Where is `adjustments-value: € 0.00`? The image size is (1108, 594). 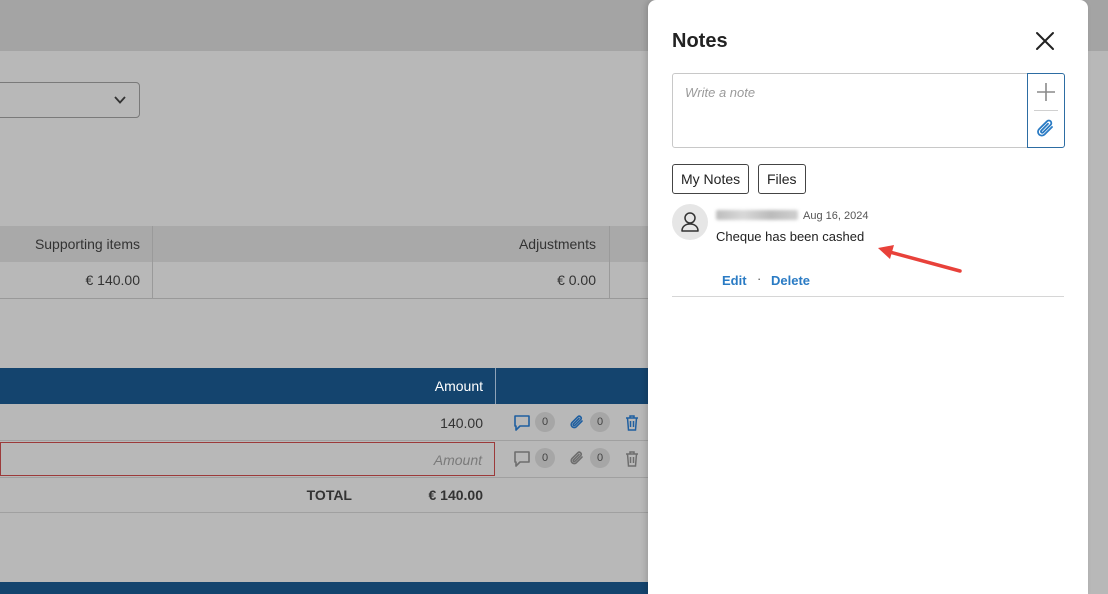
adjustments-value: € 0.00 is located at coordinates (576, 280).